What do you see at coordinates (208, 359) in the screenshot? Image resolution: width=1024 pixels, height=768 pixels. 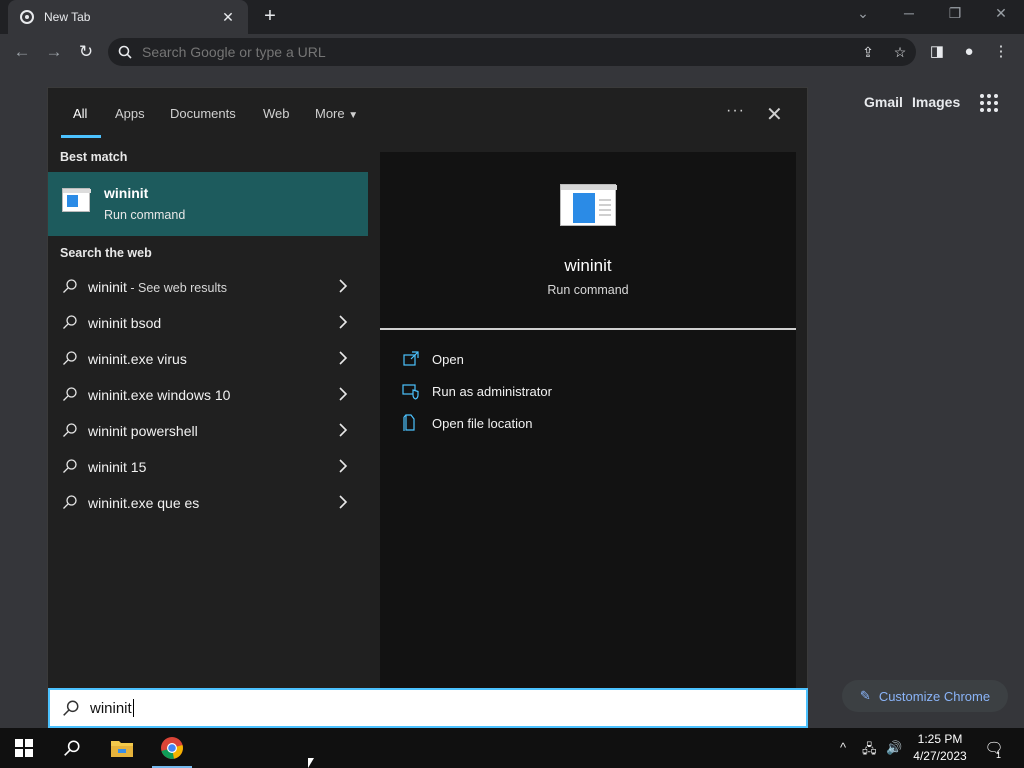 I see `web-result-item: wininit.exe virus` at bounding box center [208, 359].